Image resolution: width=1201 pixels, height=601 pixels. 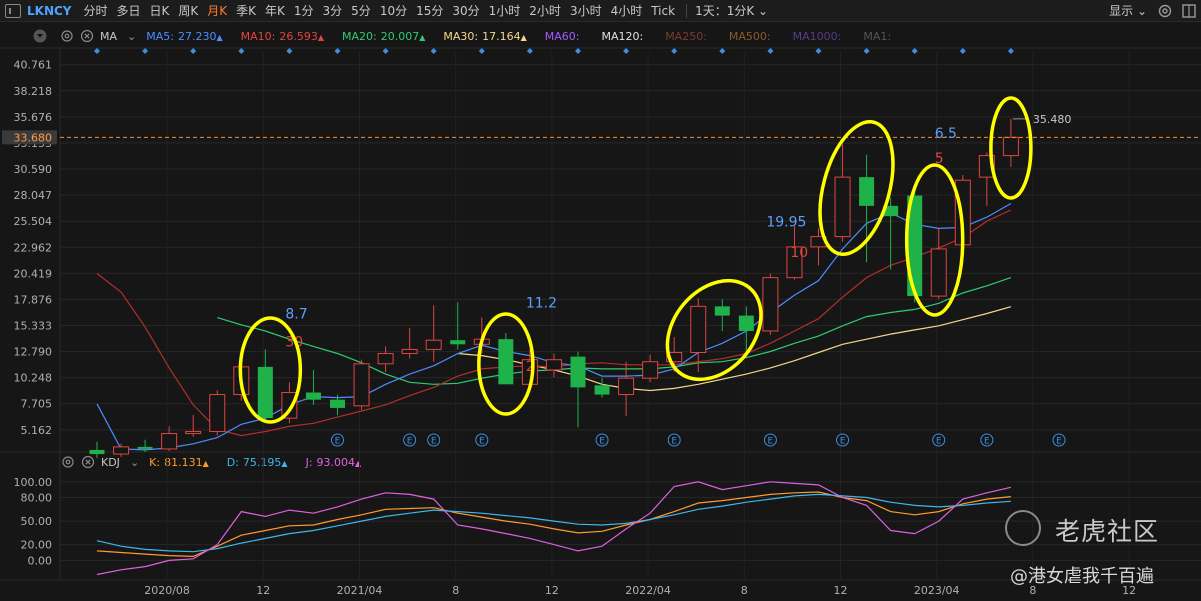 What do you see at coordinates (505, 11) in the screenshot?
I see `period-tab: 1小时` at bounding box center [505, 11].